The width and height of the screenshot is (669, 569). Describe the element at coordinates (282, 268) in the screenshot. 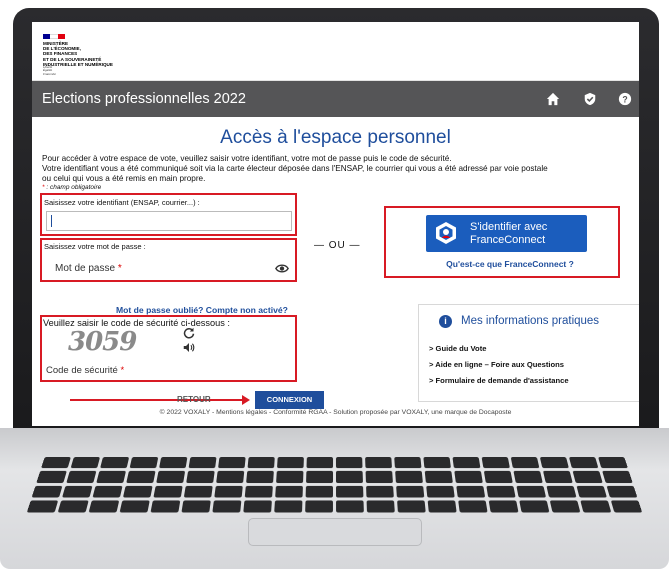

I see `eye-icon` at that location.